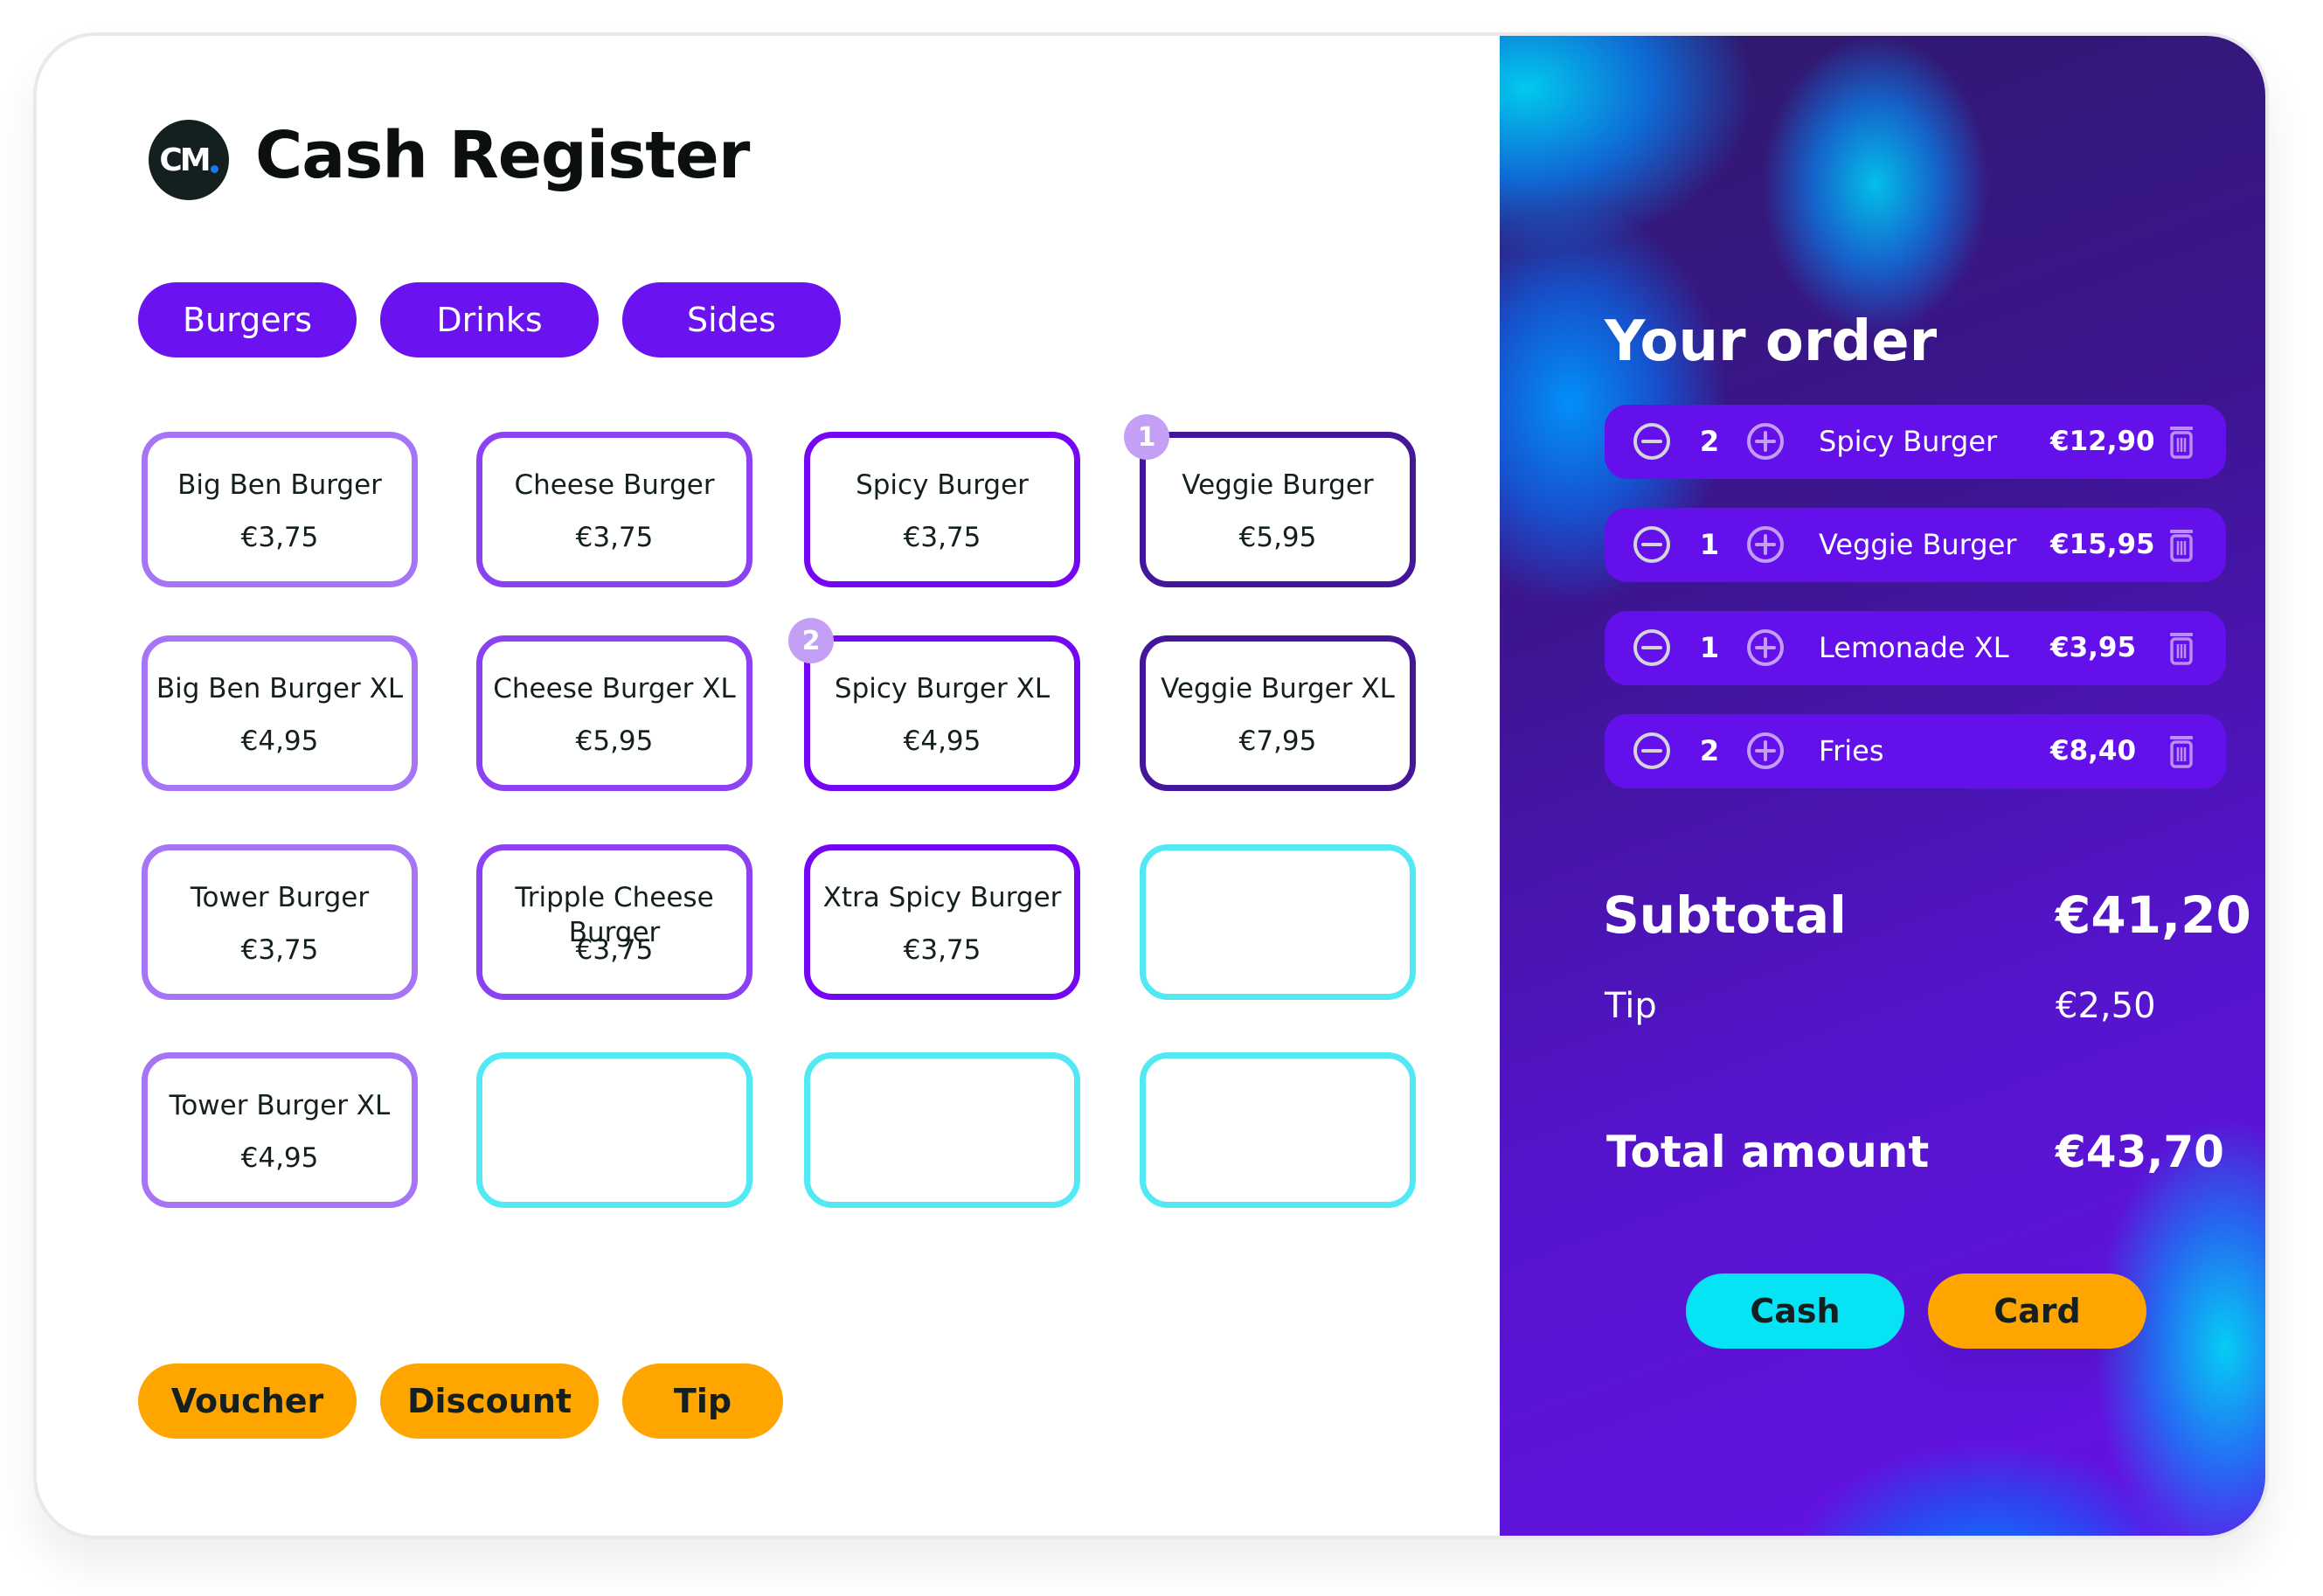  I want to click on product-name: Xtra Spicy Burger, so click(942, 897).